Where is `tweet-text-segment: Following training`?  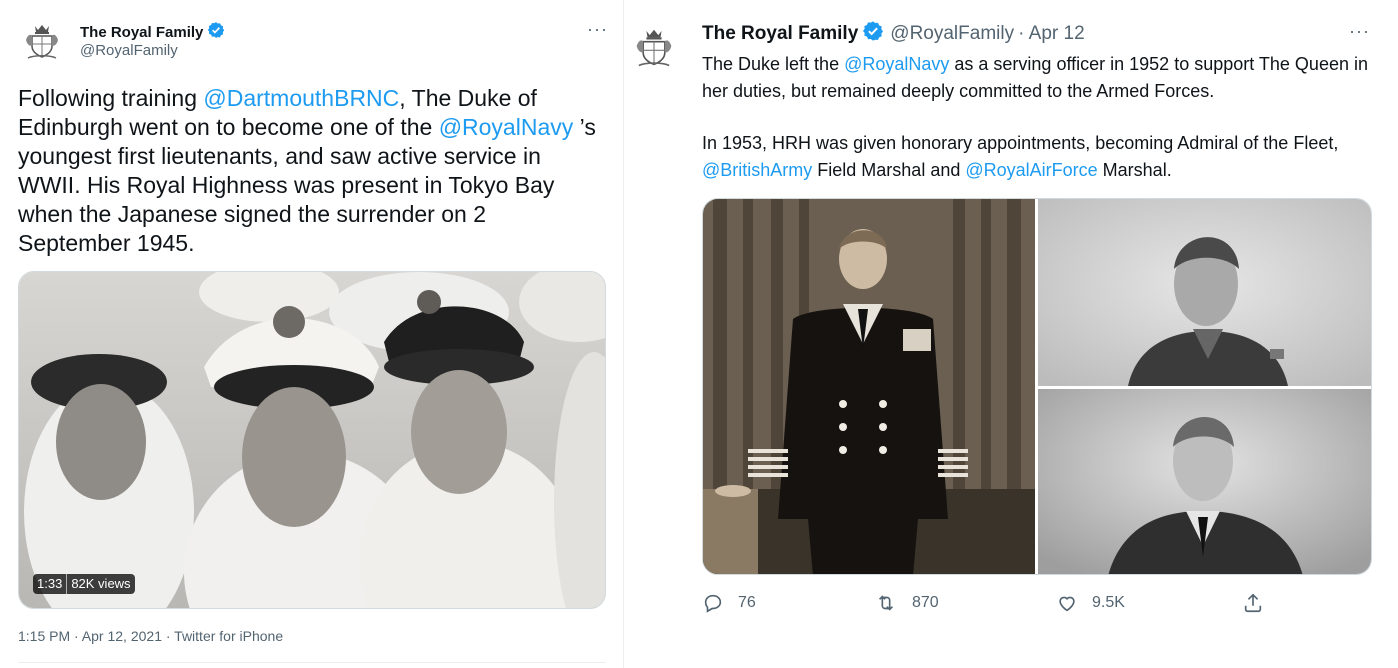
tweet-text-segment: Following training is located at coordinates (111, 98).